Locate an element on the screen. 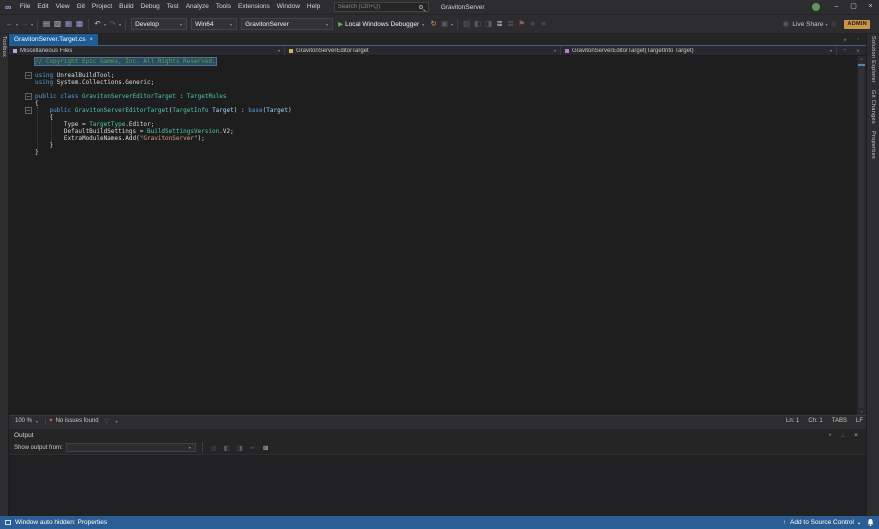 The height and width of the screenshot is (529, 879). add-to-source-control-button: Add to Source Control is located at coordinates (822, 522).